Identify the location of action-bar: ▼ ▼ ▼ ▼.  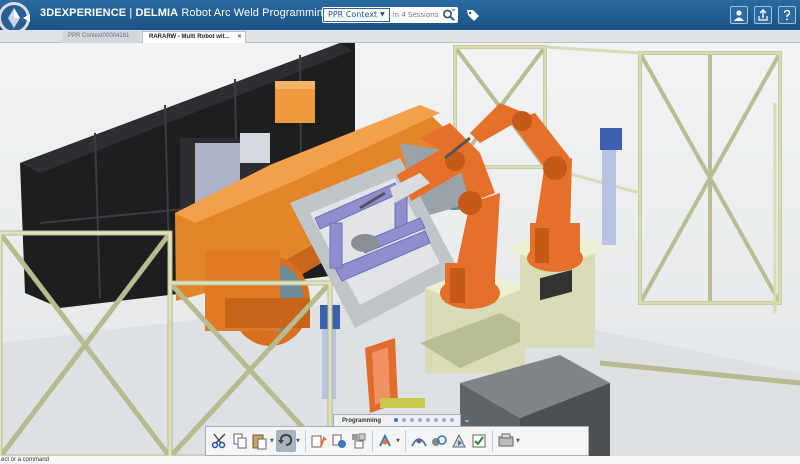
(397, 441).